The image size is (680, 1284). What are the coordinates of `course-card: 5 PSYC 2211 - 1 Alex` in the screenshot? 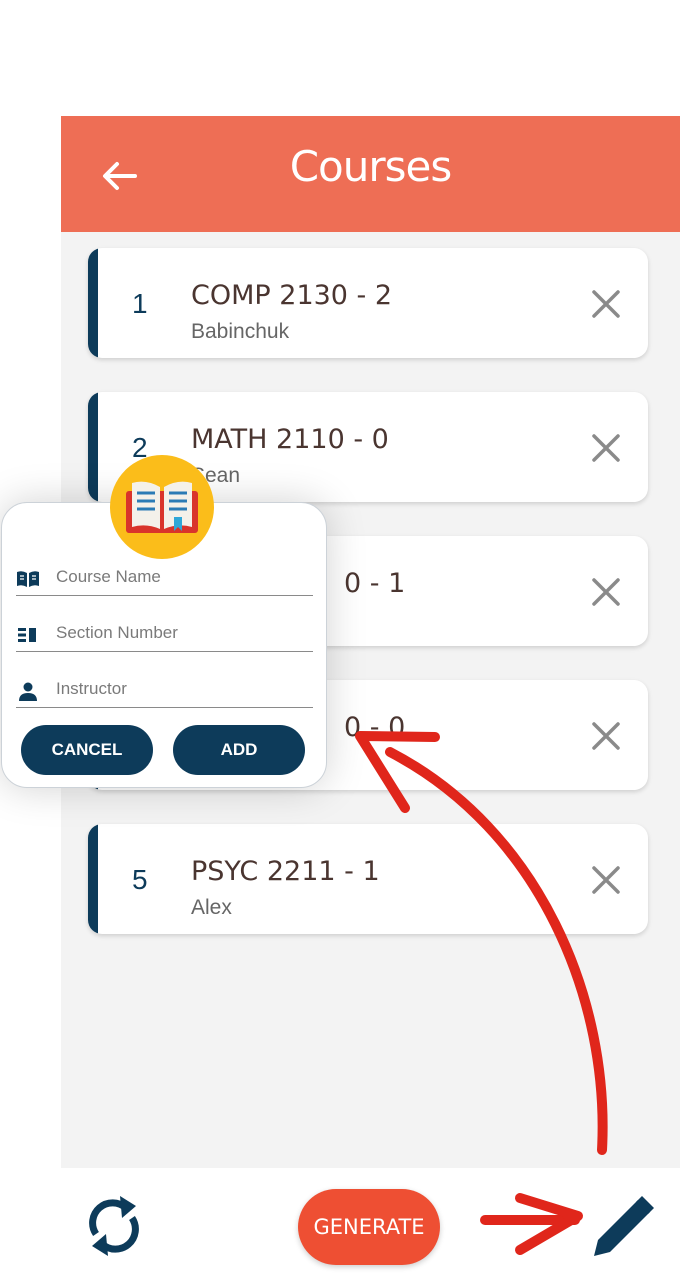 It's located at (368, 879).